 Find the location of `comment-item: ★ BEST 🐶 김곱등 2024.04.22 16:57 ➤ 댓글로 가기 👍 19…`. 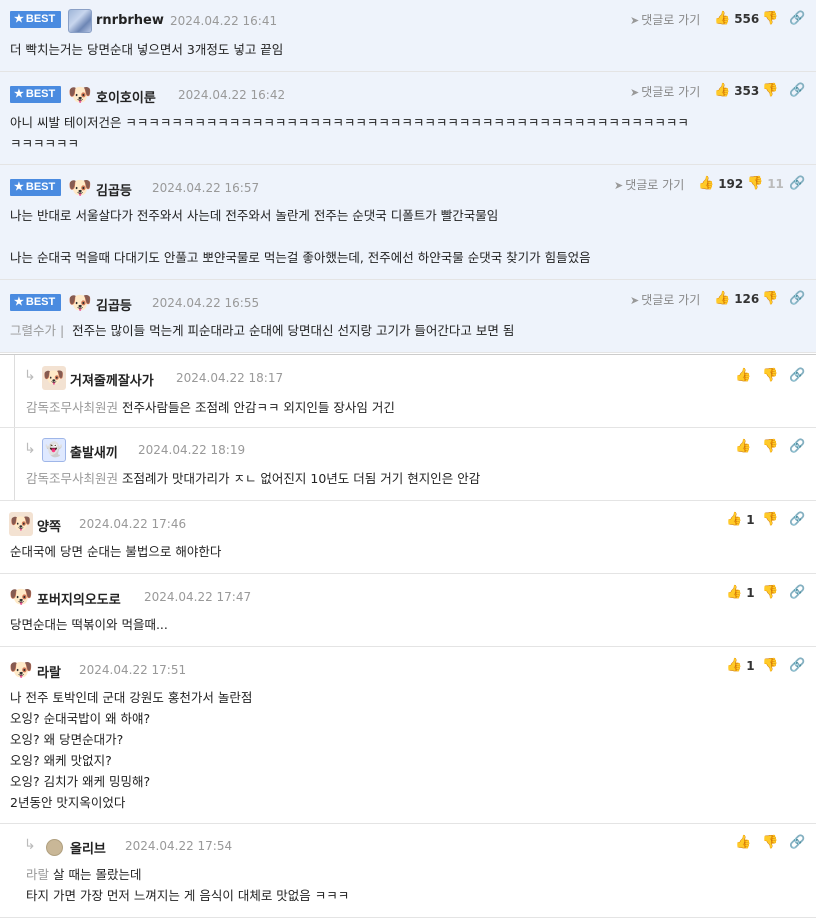

comment-item: ★ BEST 🐶 김곱등 2024.04.22 16:57 ➤ 댓글로 가기 👍 19… is located at coordinates (408, 222).